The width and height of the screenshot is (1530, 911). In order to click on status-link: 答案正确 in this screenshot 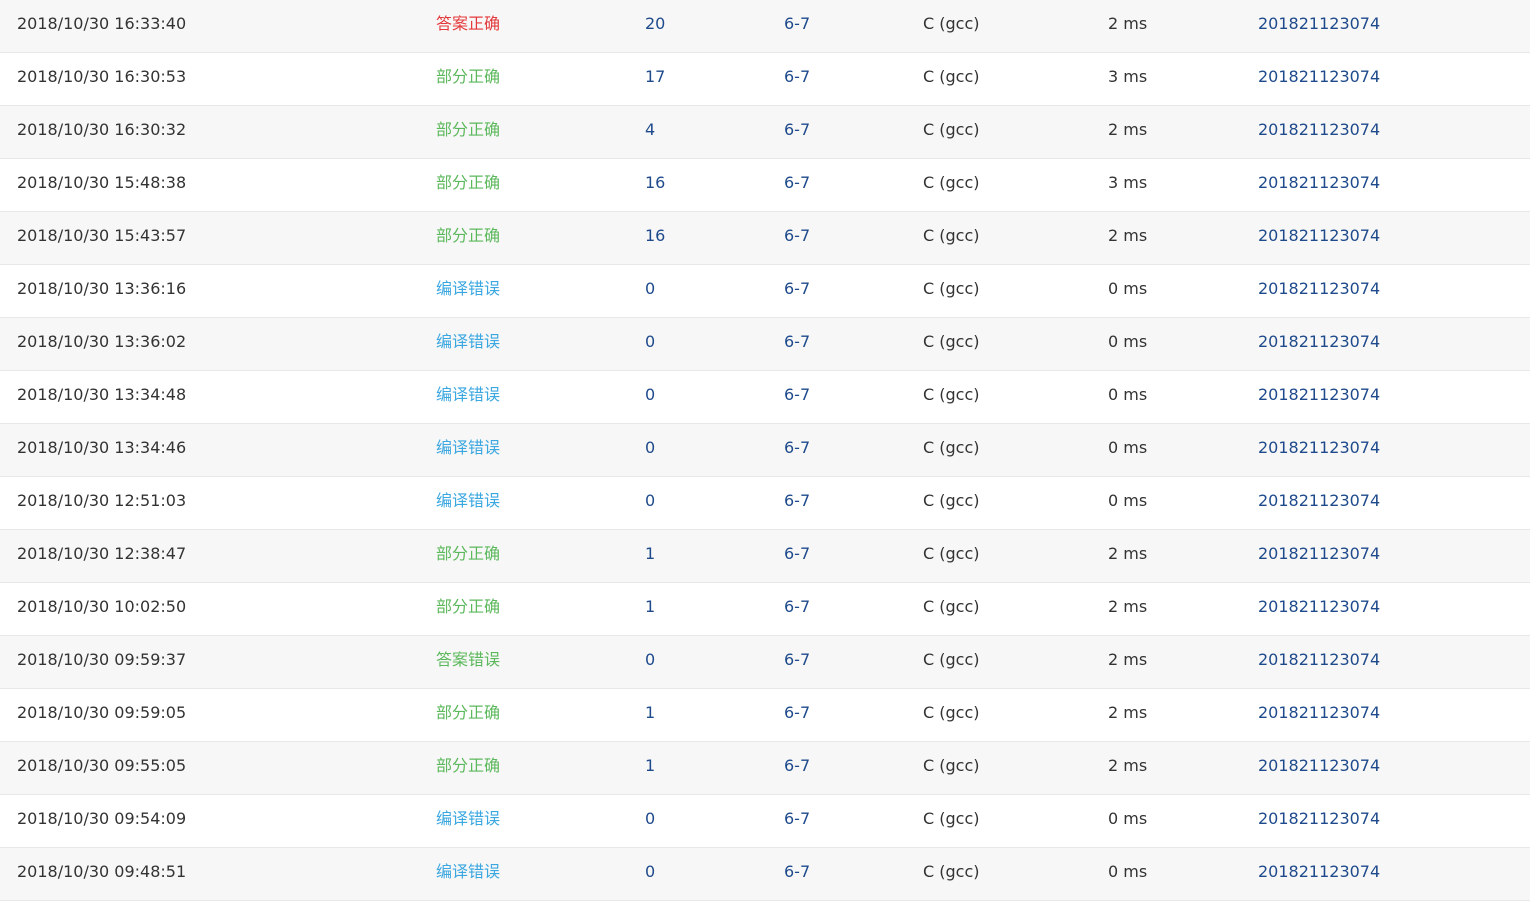, I will do `click(468, 26)`.